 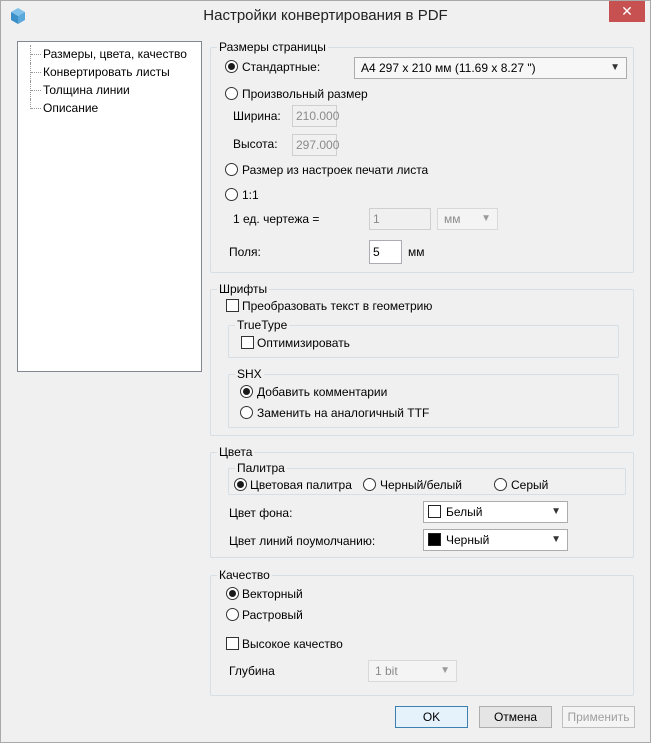 What do you see at coordinates (495, 540) in the screenshot?
I see `default-line-color-select: Черный ▼` at bounding box center [495, 540].